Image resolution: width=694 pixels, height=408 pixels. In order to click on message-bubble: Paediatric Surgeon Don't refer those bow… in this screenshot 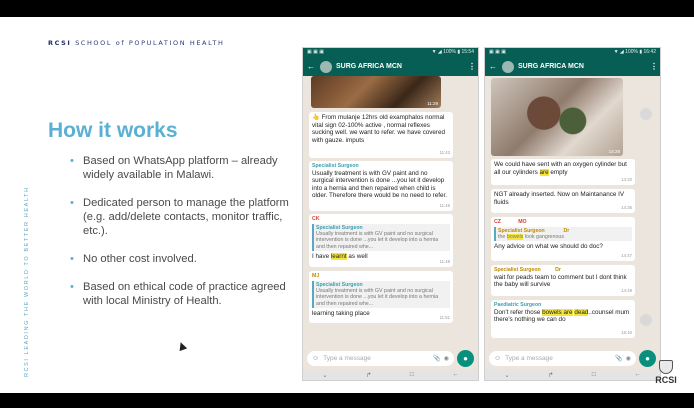, I will do `click(563, 319)`.